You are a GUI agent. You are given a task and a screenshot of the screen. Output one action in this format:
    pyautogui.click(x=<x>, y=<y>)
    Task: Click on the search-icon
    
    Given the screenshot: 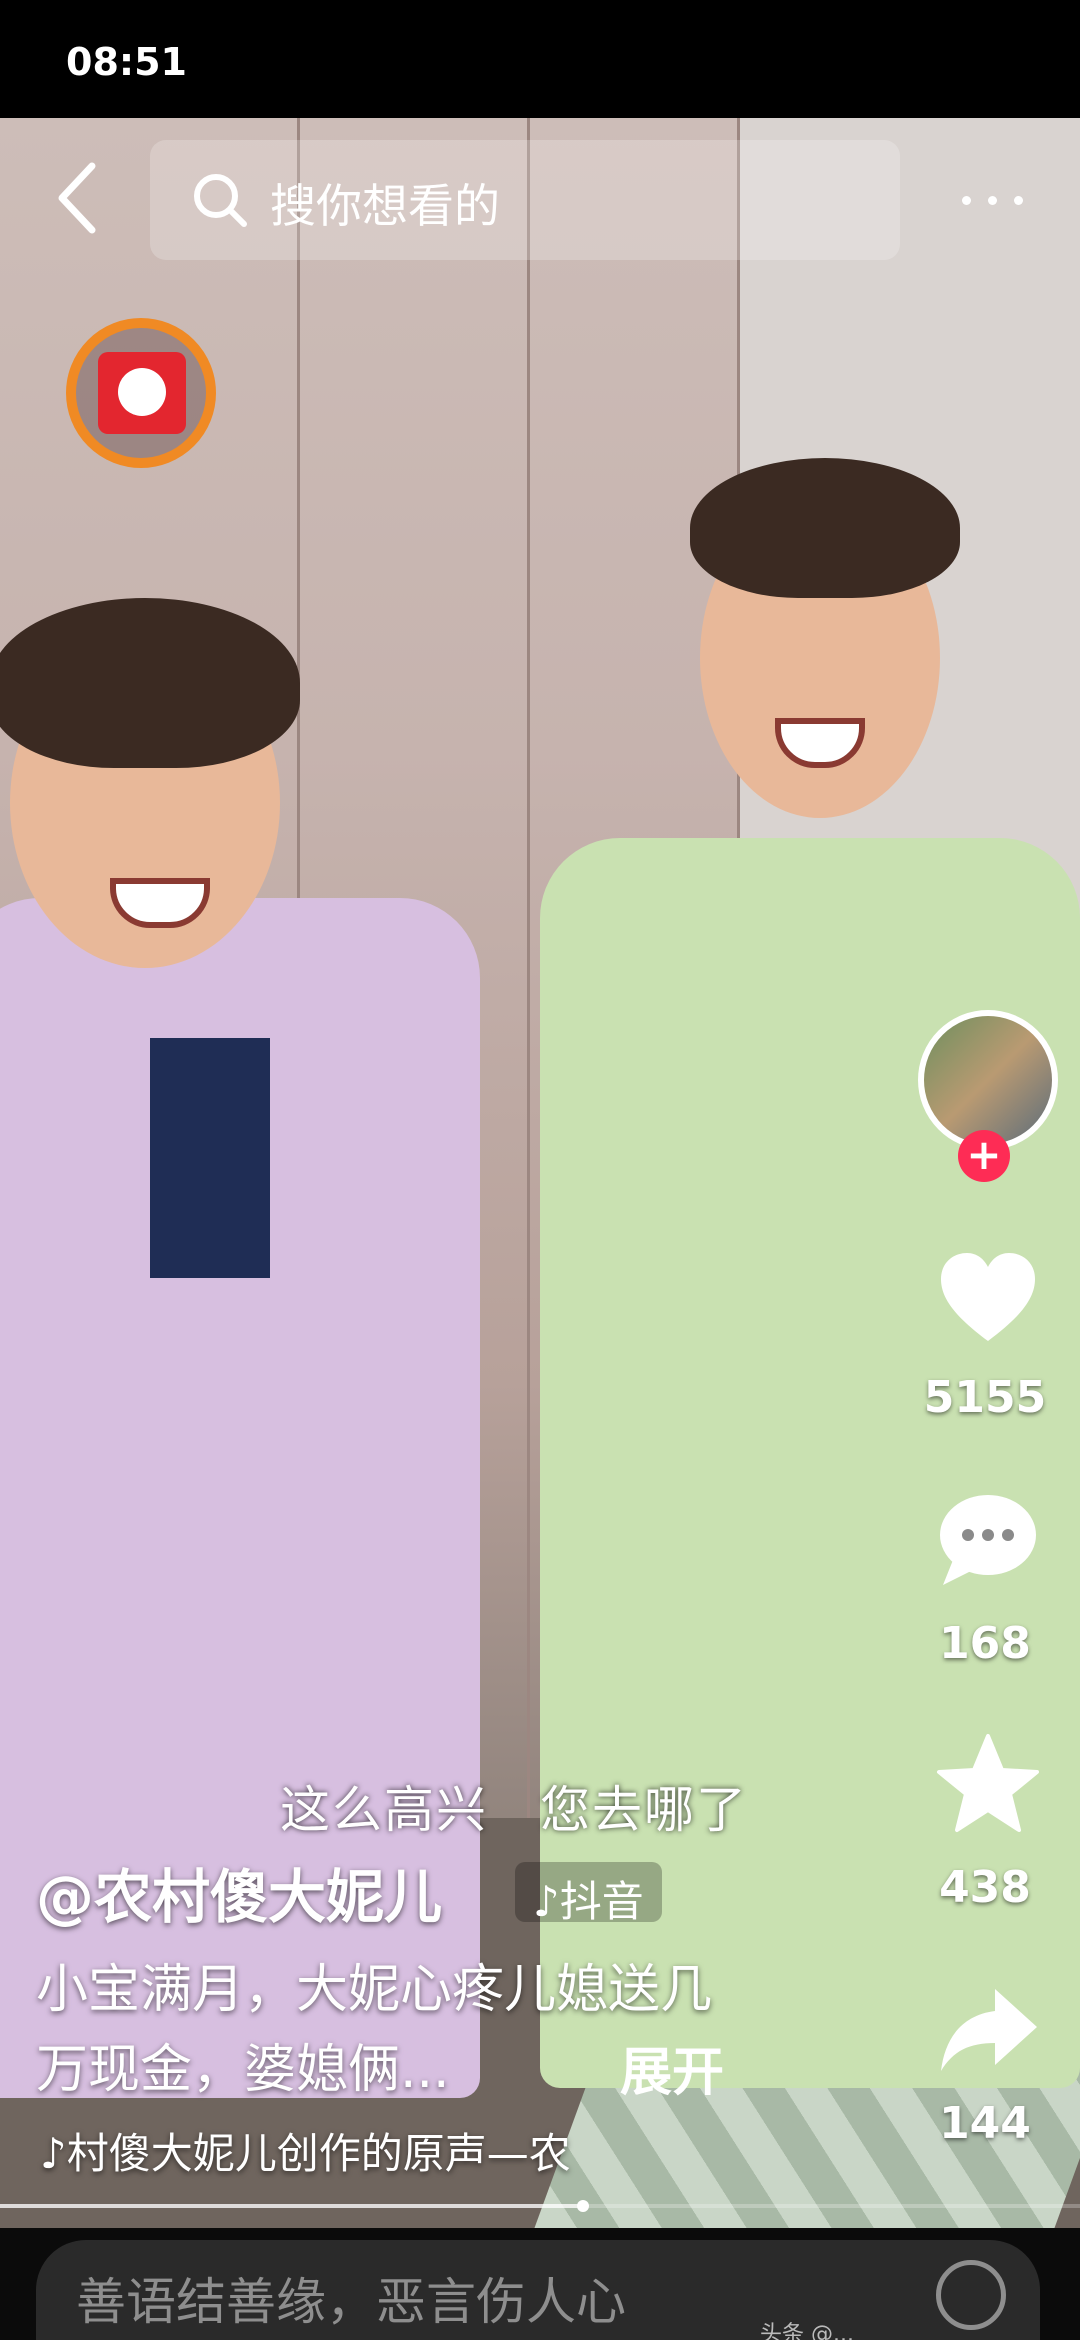 What is the action you would take?
    pyautogui.click(x=220, y=200)
    